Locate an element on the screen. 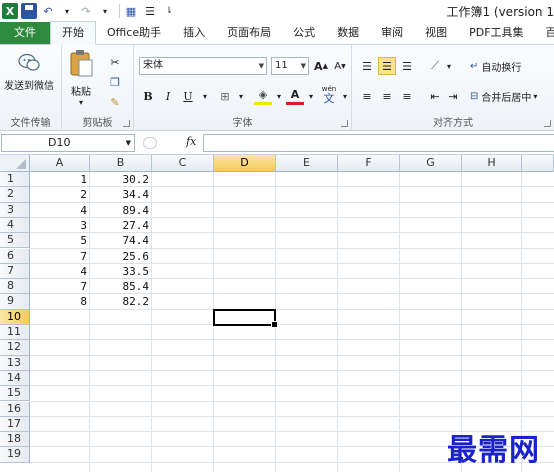 This screenshot has width=554, height=472. row-header-4: 4 is located at coordinates (15, 225).